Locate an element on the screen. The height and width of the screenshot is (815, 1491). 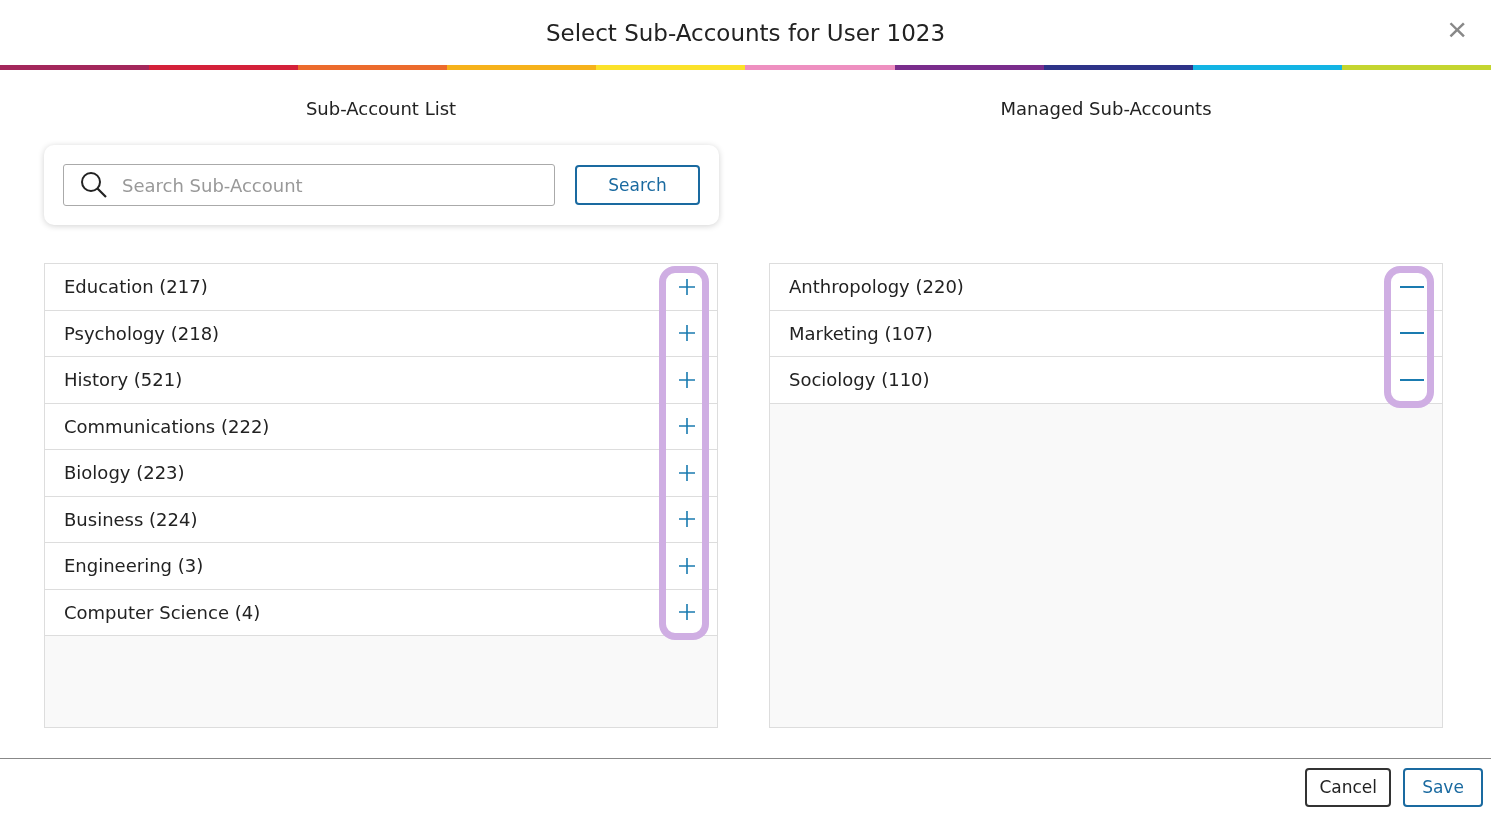
list-item-label: Business (224) is located at coordinates (131, 519).